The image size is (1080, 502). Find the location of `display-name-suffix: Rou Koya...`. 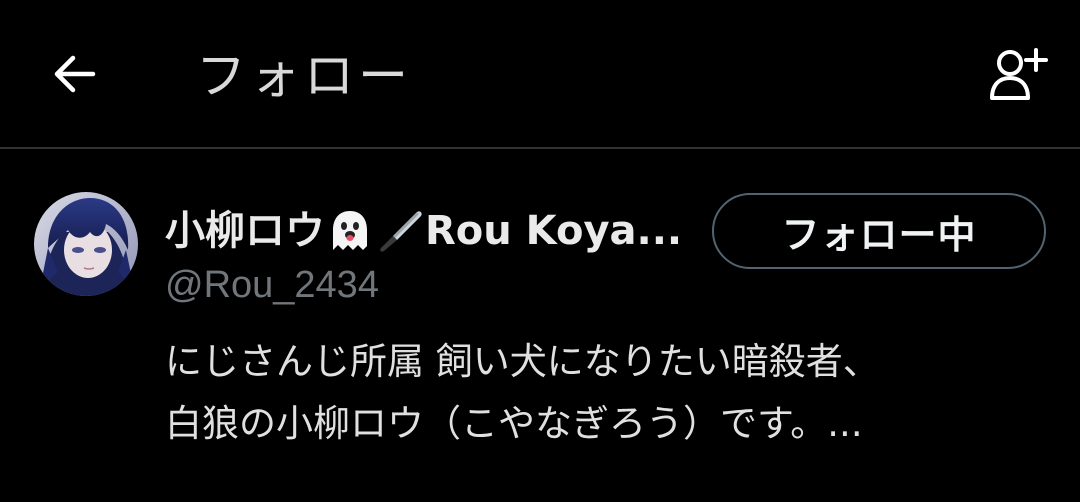

display-name-suffix: Rou Koya... is located at coordinates (554, 231).